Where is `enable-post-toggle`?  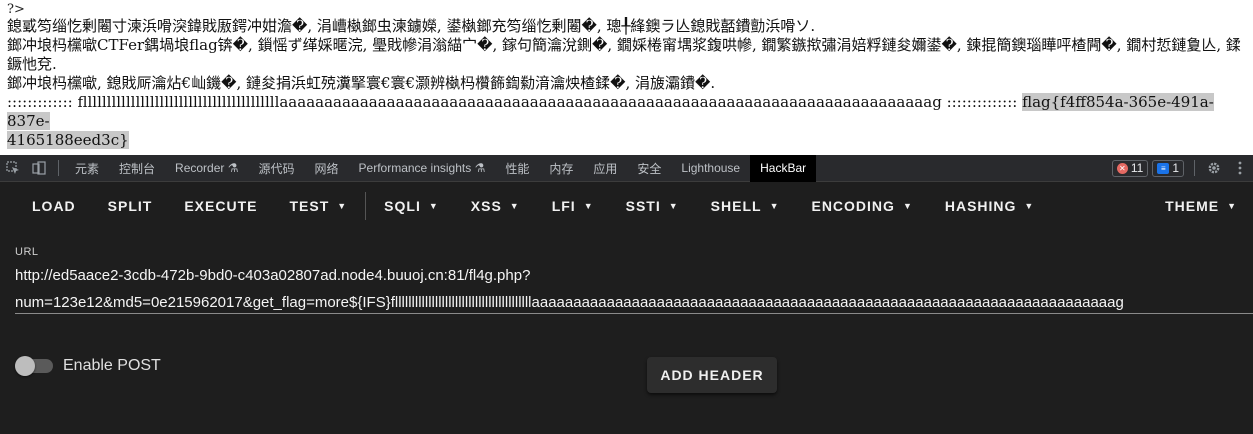
enable-post-toggle is located at coordinates (34, 366).